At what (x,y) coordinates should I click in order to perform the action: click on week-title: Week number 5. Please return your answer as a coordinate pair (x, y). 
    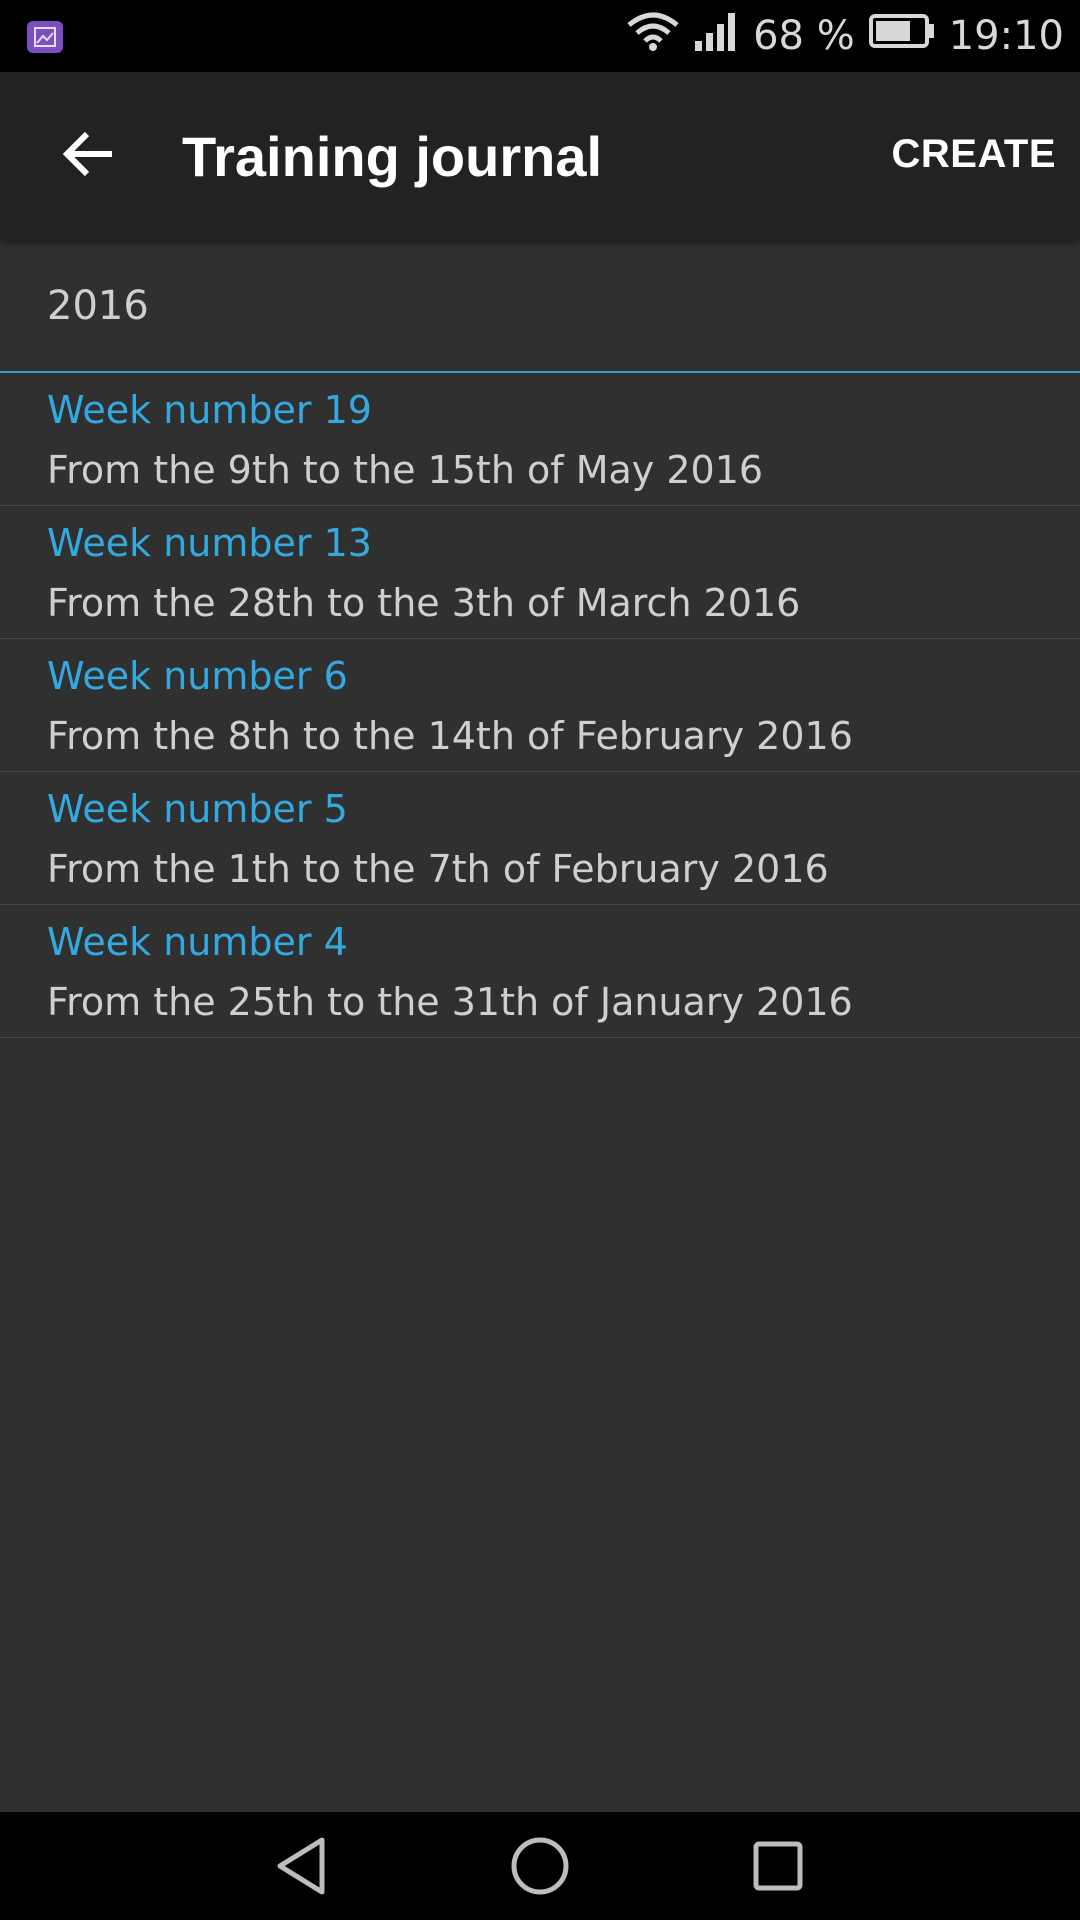
    Looking at the image, I should click on (197, 809).